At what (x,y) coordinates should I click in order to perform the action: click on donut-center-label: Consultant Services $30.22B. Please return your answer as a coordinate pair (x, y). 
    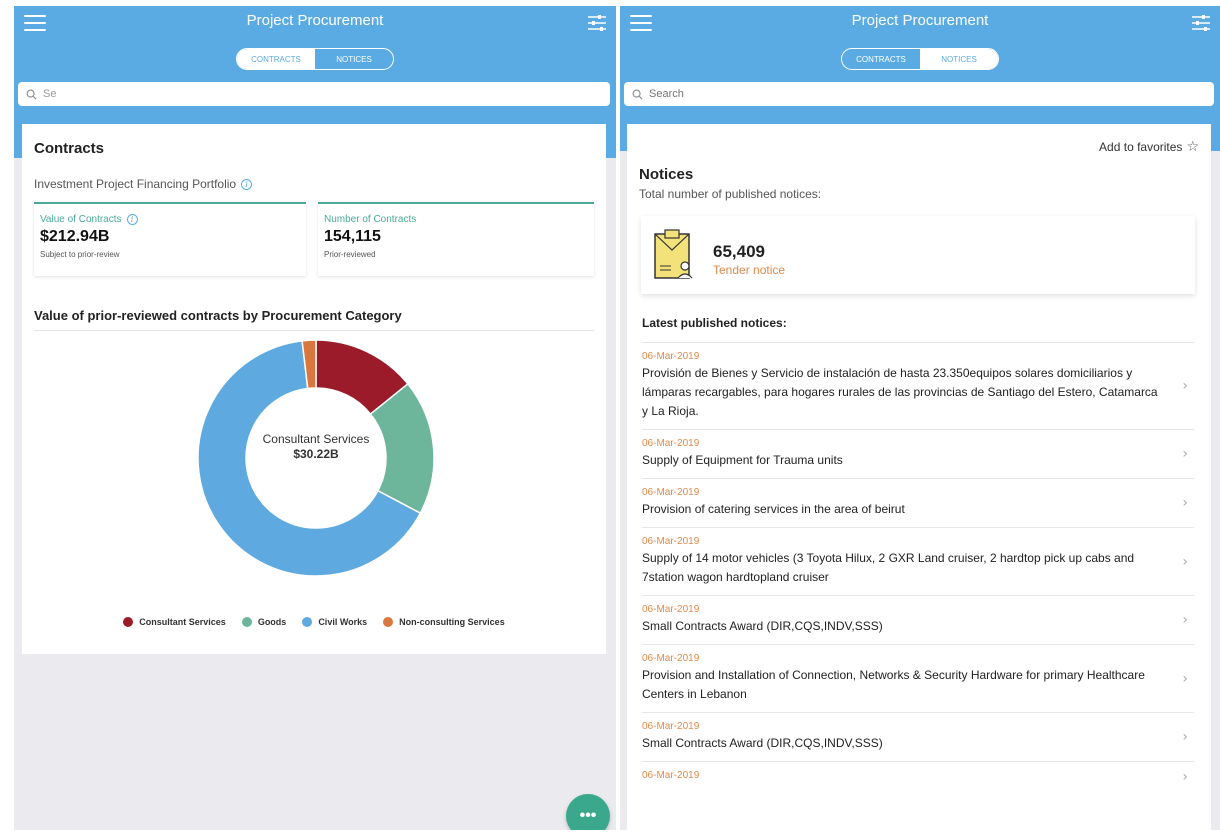
    Looking at the image, I should click on (316, 447).